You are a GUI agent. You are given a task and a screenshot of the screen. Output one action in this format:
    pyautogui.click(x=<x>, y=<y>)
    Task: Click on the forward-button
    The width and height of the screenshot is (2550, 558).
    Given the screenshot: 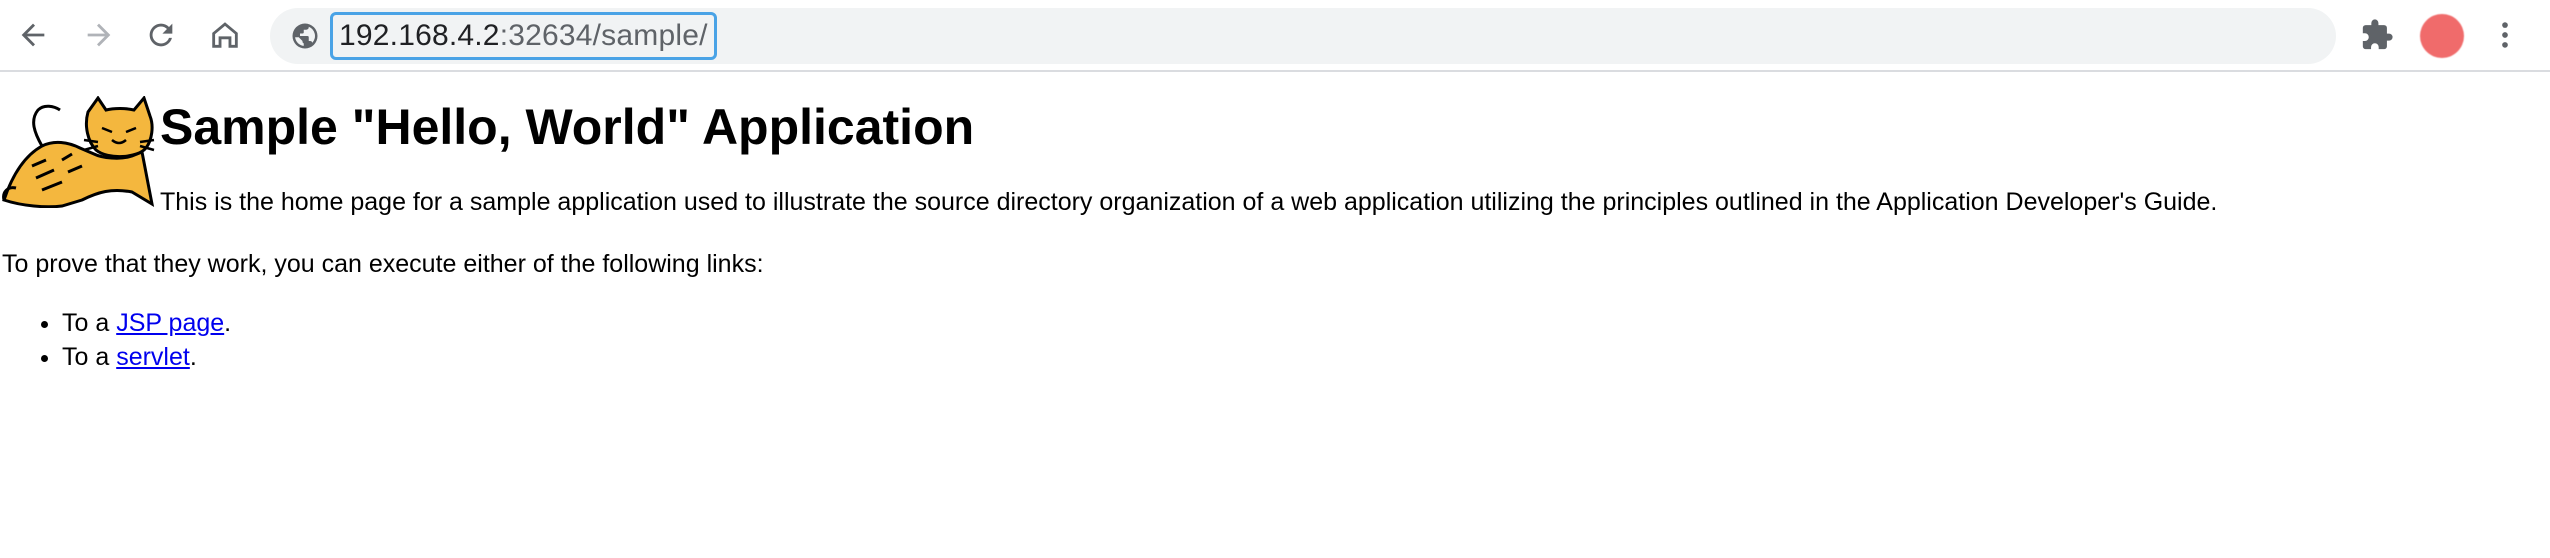 What is the action you would take?
    pyautogui.click(x=99, y=35)
    